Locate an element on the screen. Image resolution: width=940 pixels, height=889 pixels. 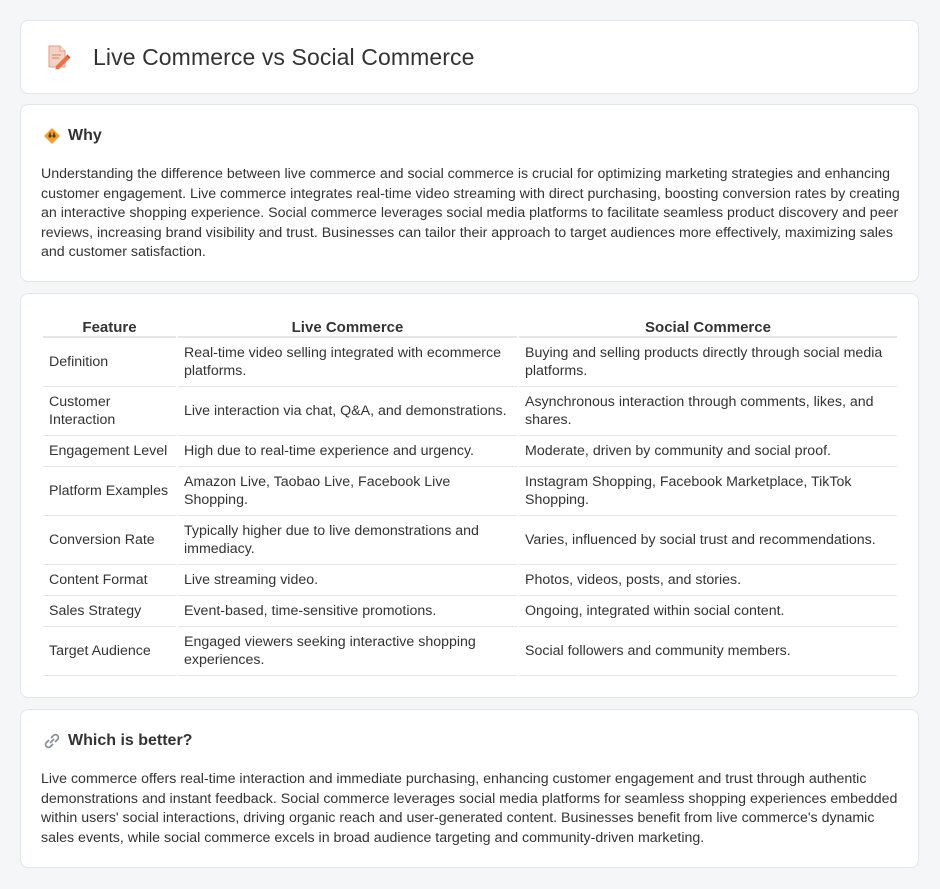
header-social-commerce: Social Commerce is located at coordinates (708, 327).